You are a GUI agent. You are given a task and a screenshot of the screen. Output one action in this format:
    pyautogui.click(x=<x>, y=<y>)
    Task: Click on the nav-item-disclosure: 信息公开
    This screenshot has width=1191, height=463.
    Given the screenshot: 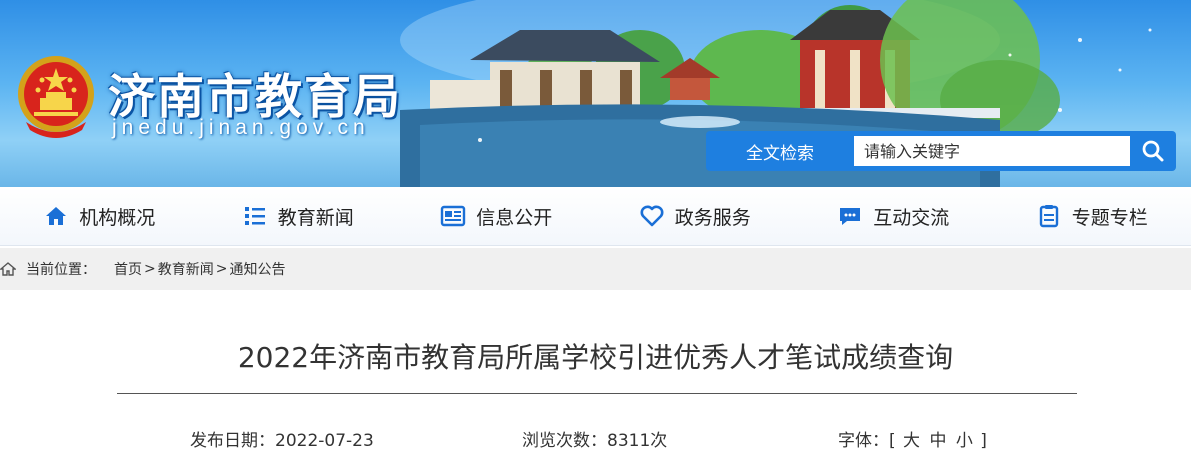 What is the action you would take?
    pyautogui.click(x=496, y=216)
    